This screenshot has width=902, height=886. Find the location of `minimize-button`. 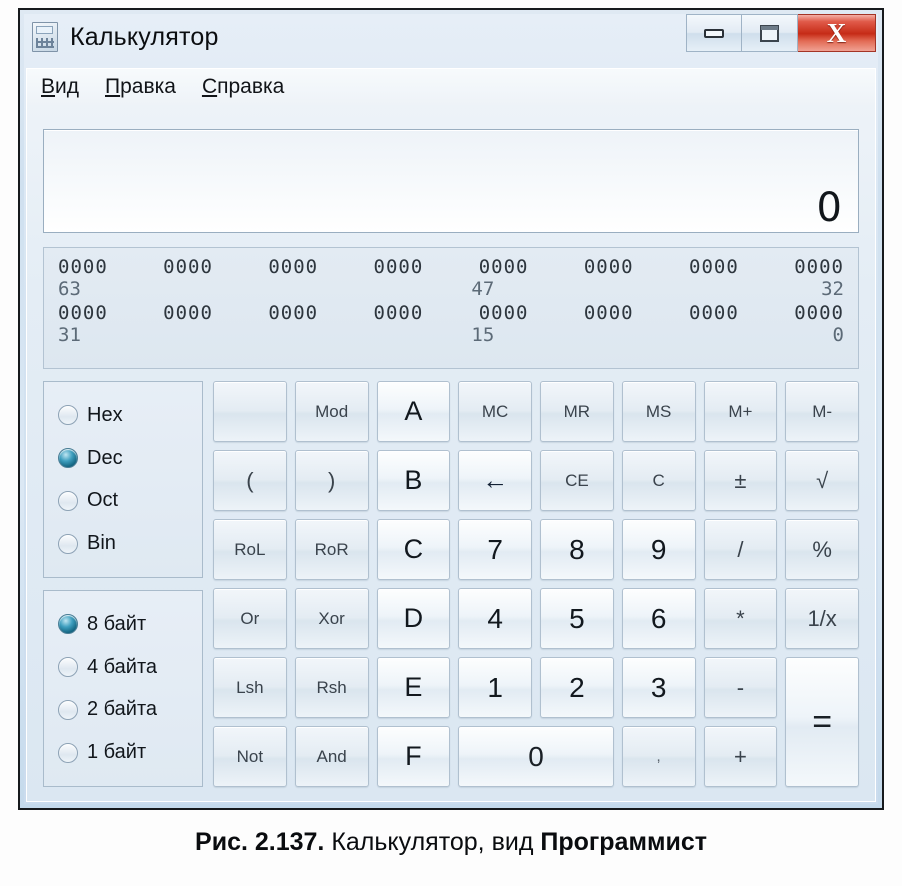

minimize-button is located at coordinates (714, 33).